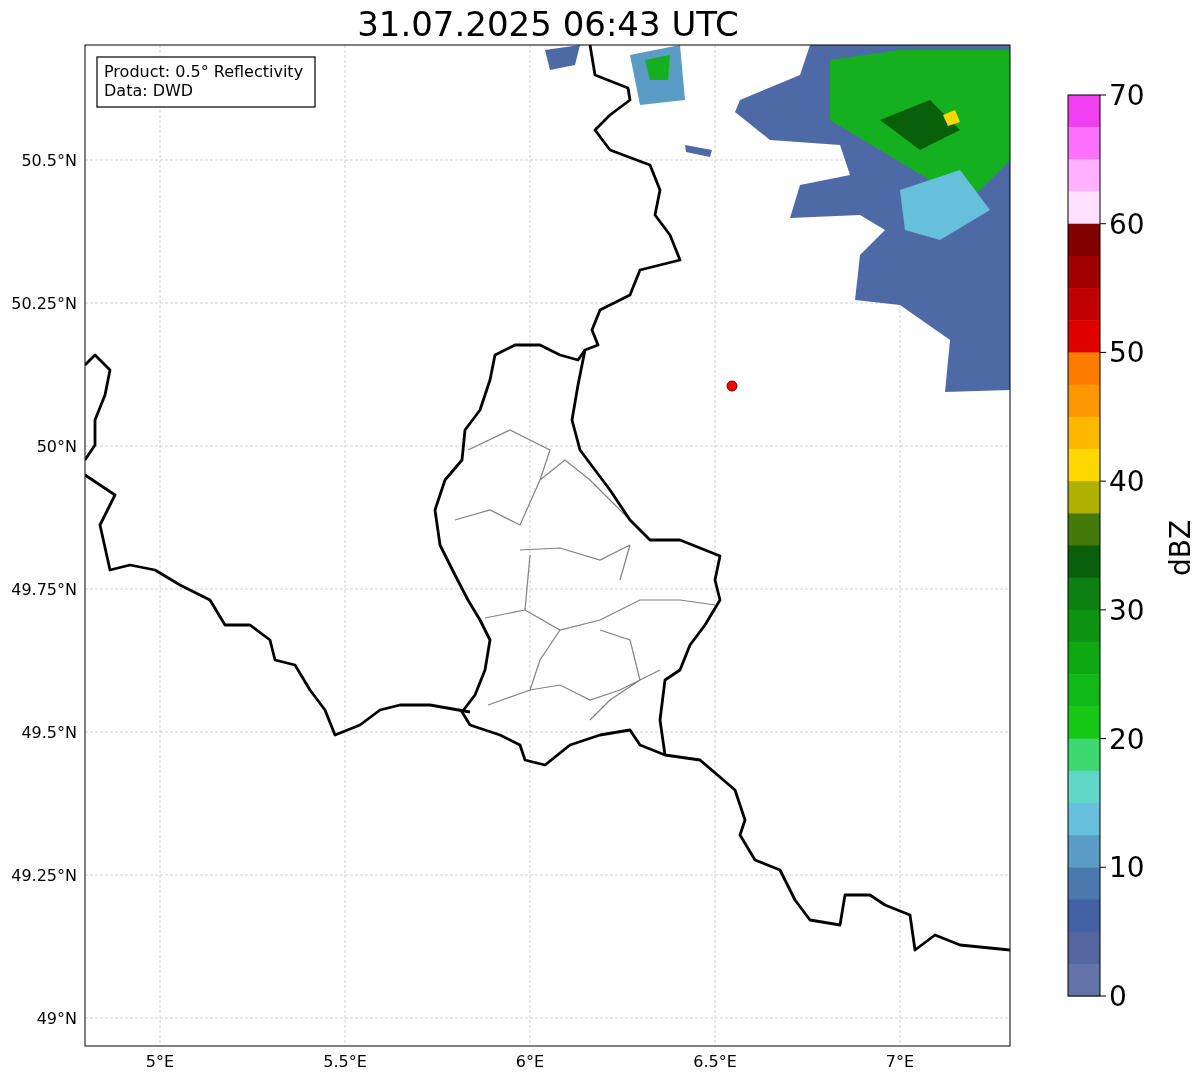  What do you see at coordinates (1127, 868) in the screenshot?
I see `colorbar-tick-label: 10` at bounding box center [1127, 868].